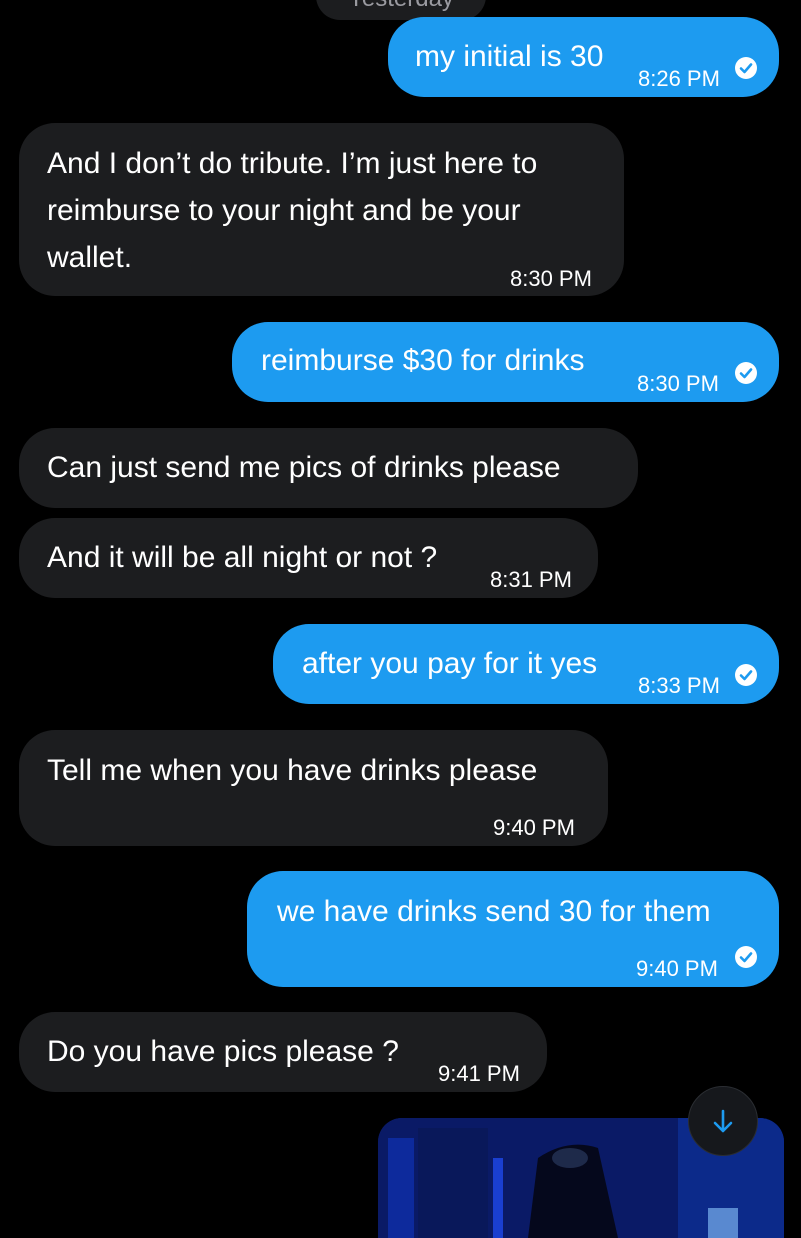 Image resolution: width=801 pixels, height=1238 pixels. What do you see at coordinates (284, 210) in the screenshot?
I see `message-text-line-2: reimburse to your night and be your` at bounding box center [284, 210].